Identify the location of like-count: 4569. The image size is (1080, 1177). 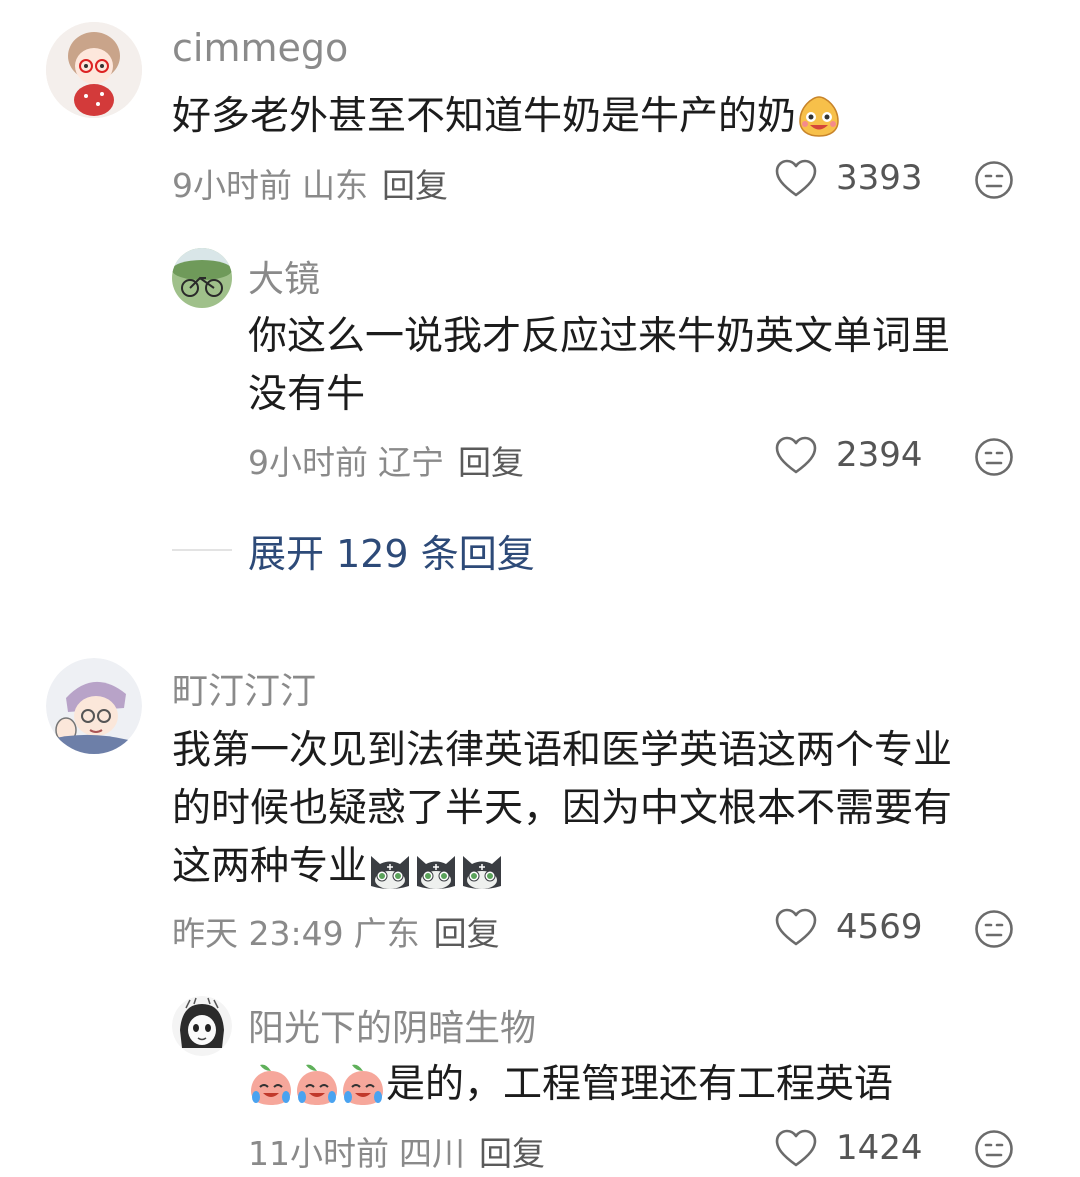
(879, 927).